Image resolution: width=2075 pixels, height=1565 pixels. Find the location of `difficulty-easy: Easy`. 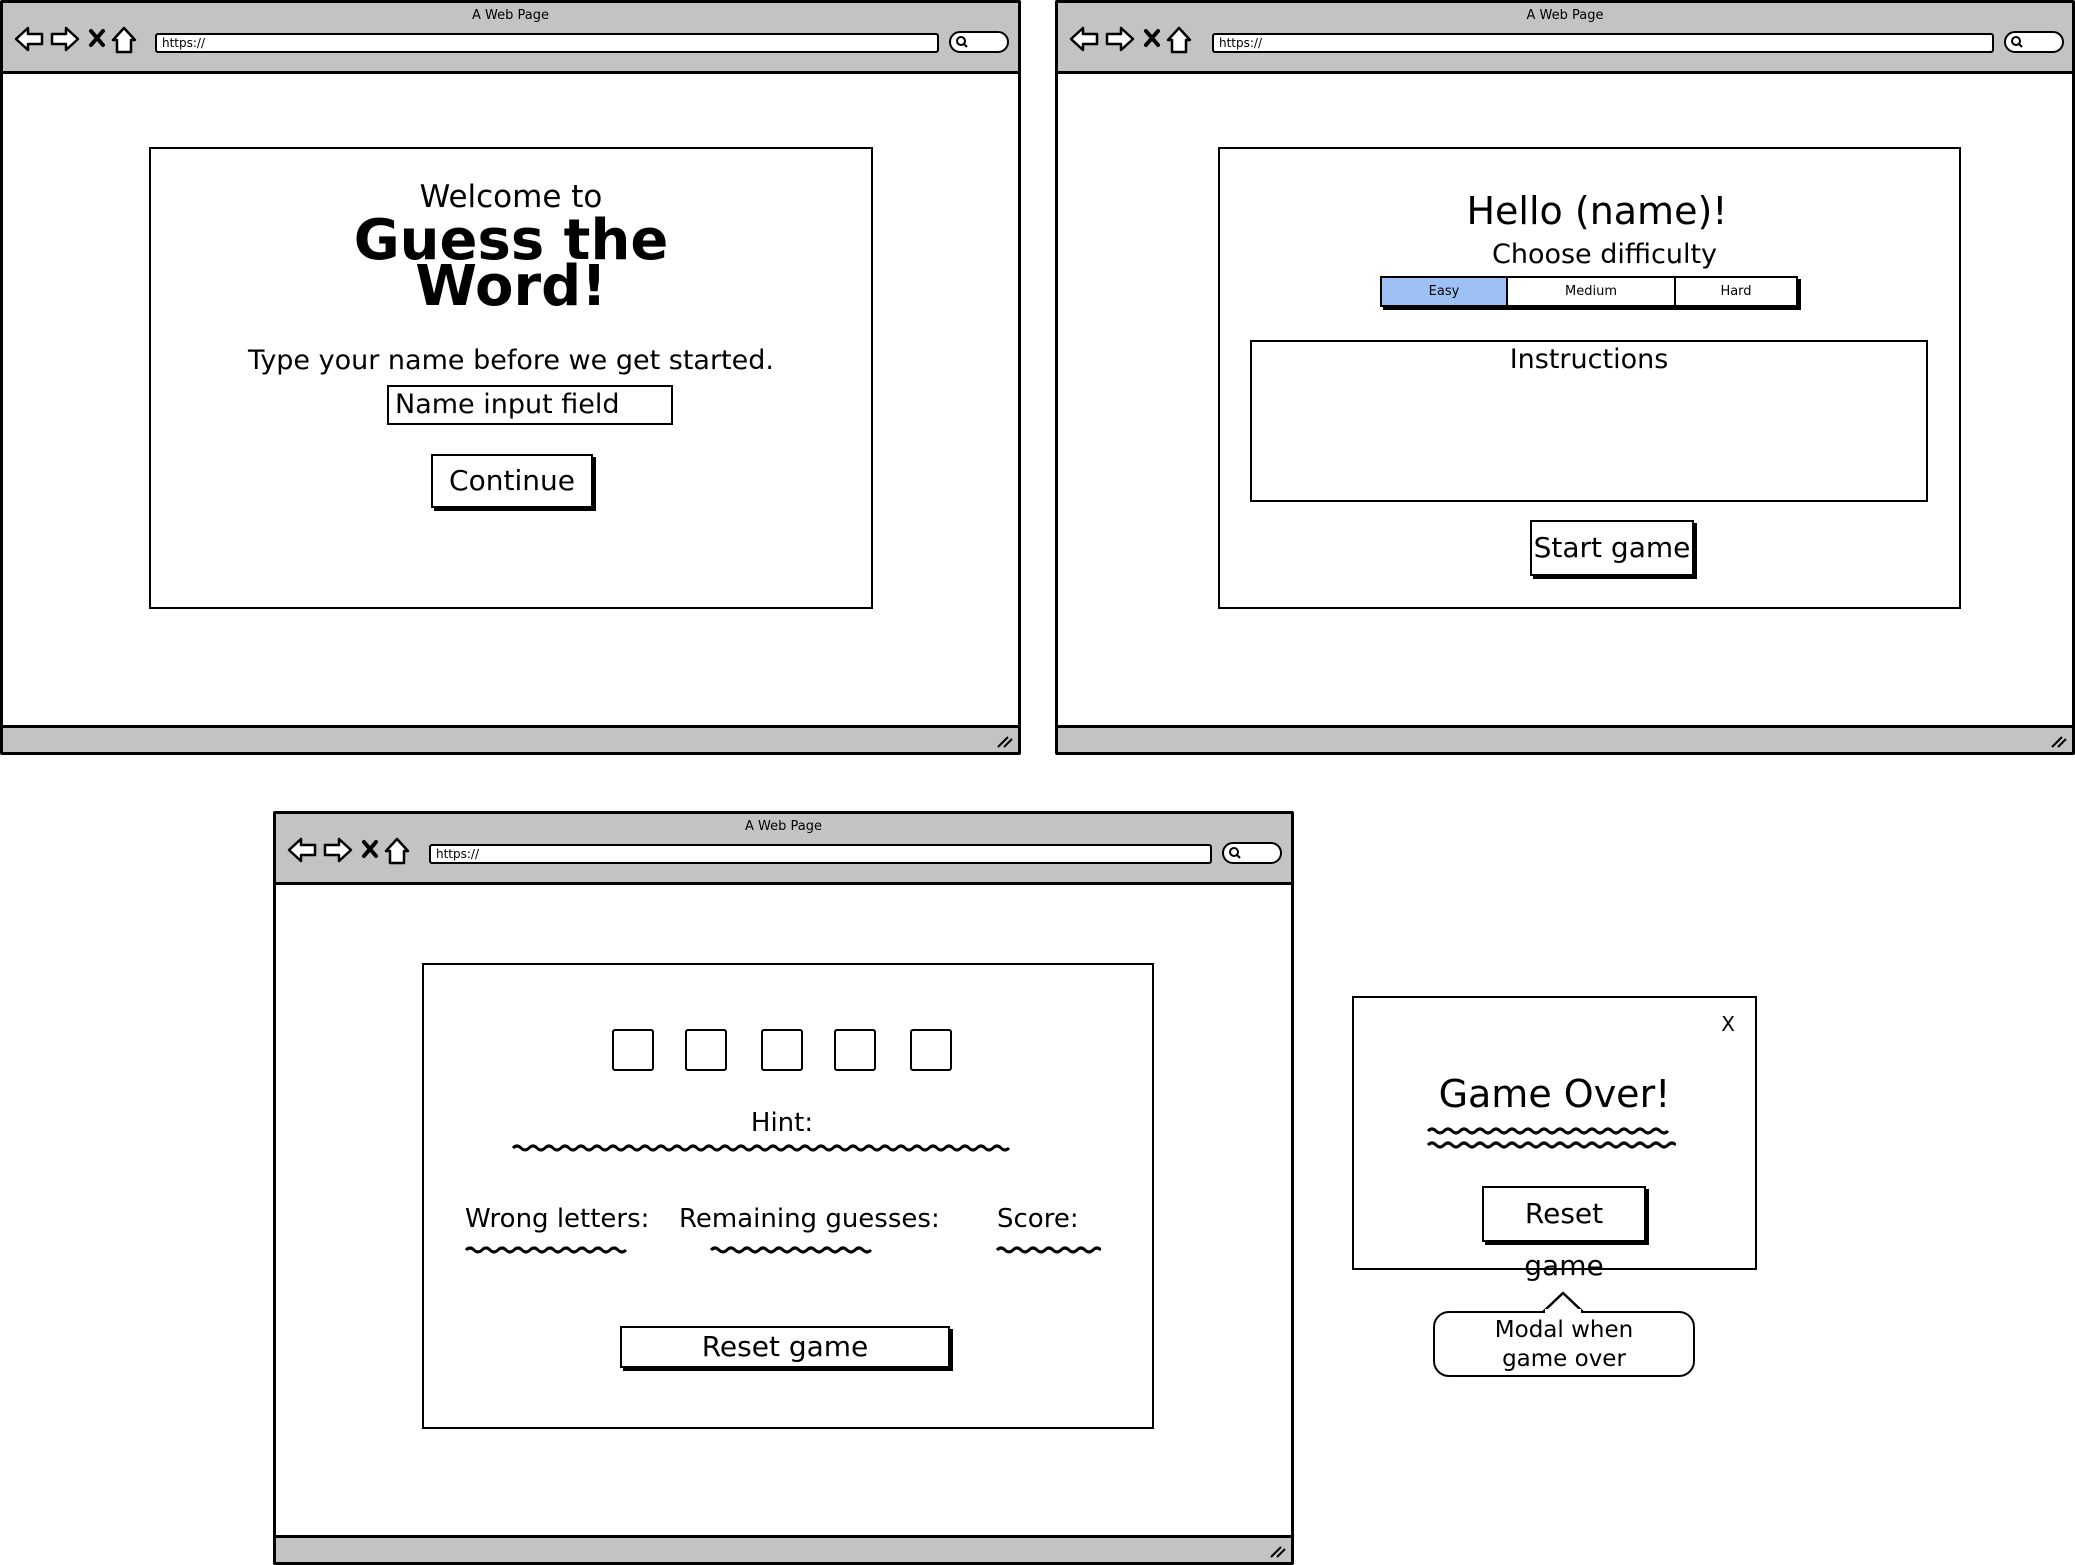

difficulty-easy: Easy is located at coordinates (1445, 291).